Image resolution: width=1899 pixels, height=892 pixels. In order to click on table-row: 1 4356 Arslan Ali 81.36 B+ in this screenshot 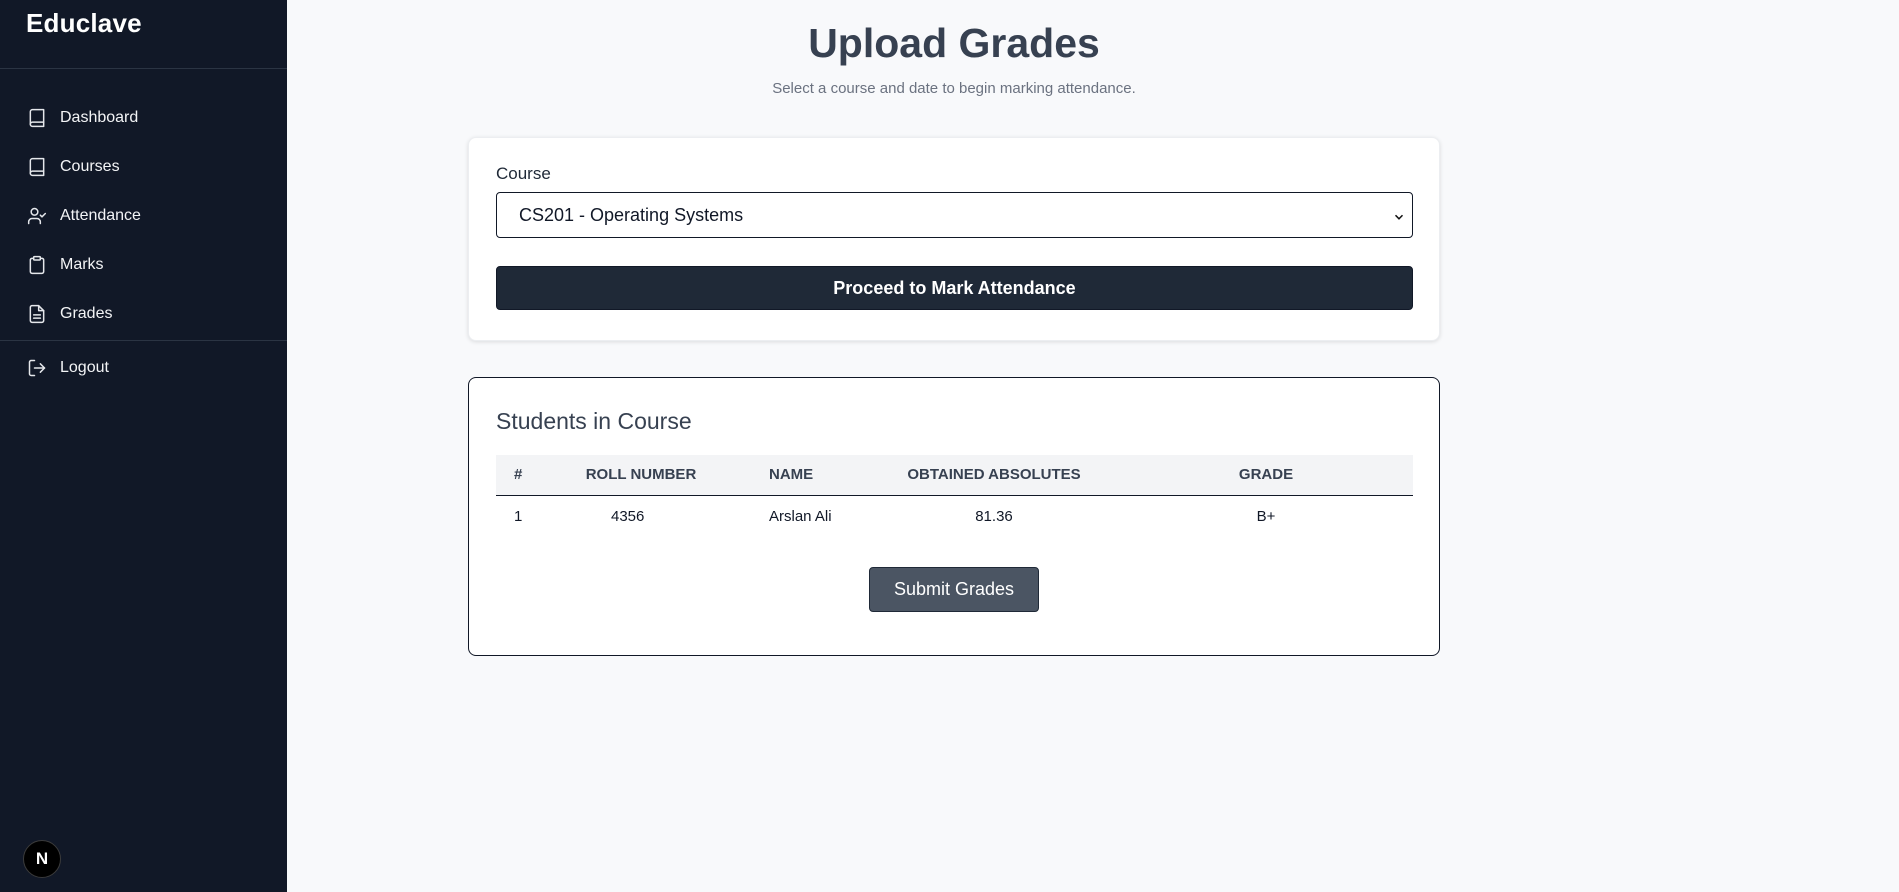, I will do `click(954, 516)`.